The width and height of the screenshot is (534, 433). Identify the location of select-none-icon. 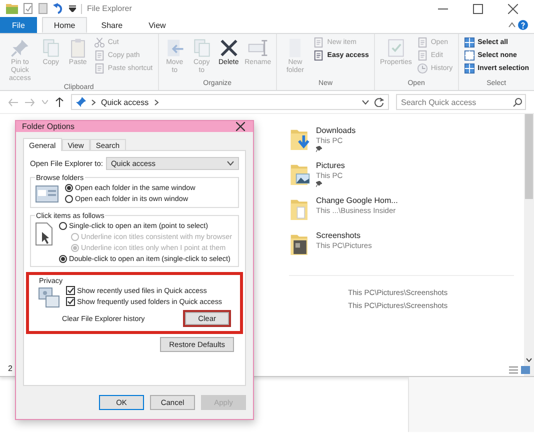
(469, 55).